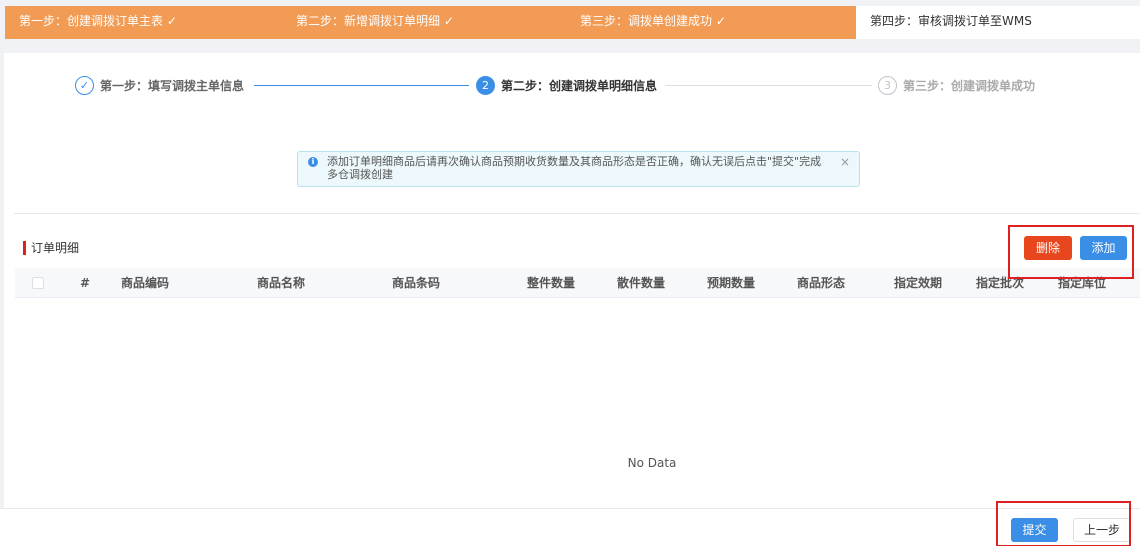 Image resolution: width=1140 pixels, height=546 pixels. I want to click on empty-table-text: No Data, so click(652, 463).